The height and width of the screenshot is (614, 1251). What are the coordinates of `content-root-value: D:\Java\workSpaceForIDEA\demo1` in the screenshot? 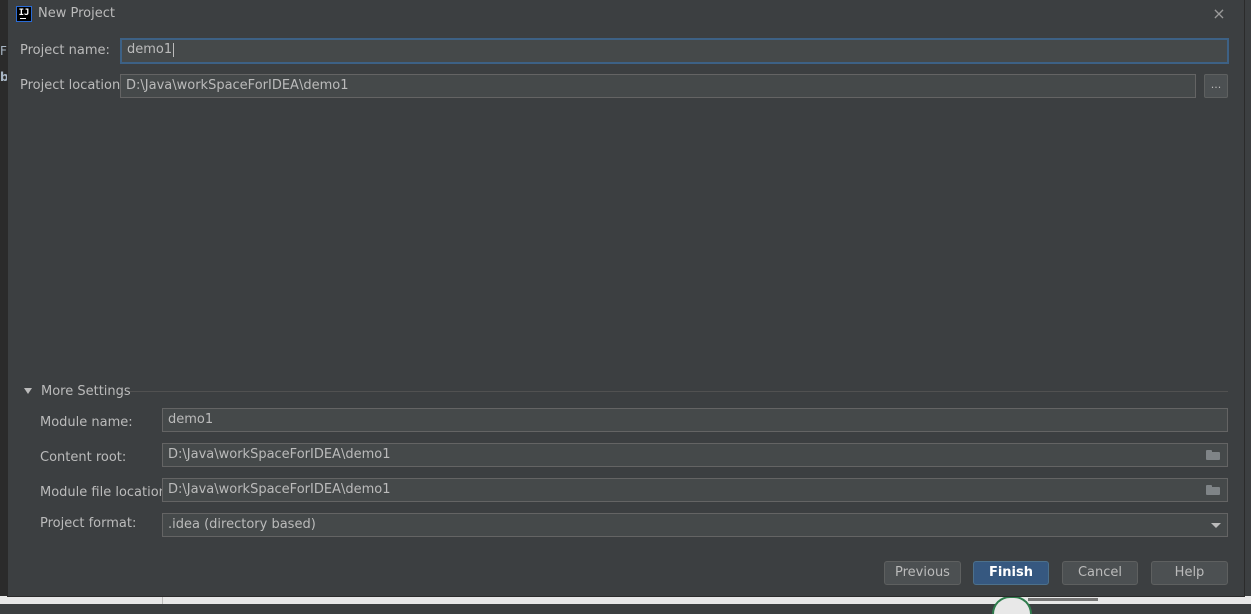 It's located at (279, 454).